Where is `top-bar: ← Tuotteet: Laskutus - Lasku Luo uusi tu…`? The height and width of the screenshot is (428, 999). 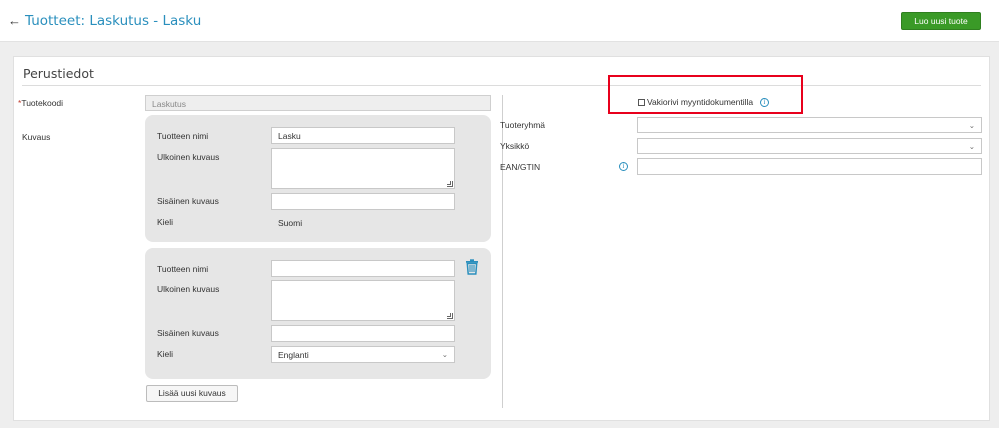 top-bar: ← Tuotteet: Laskutus - Lasku Luo uusi tu… is located at coordinates (499, 21).